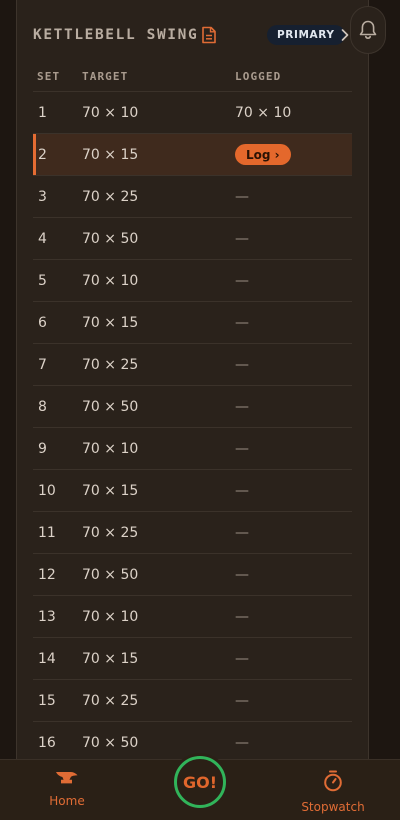 The height and width of the screenshot is (820, 400). What do you see at coordinates (42, 196) in the screenshot?
I see `set-number: 3` at bounding box center [42, 196].